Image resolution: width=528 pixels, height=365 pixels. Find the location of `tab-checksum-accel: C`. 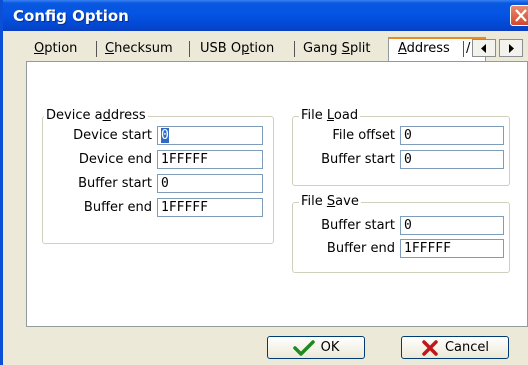

tab-checksum-accel: C is located at coordinates (110, 48).